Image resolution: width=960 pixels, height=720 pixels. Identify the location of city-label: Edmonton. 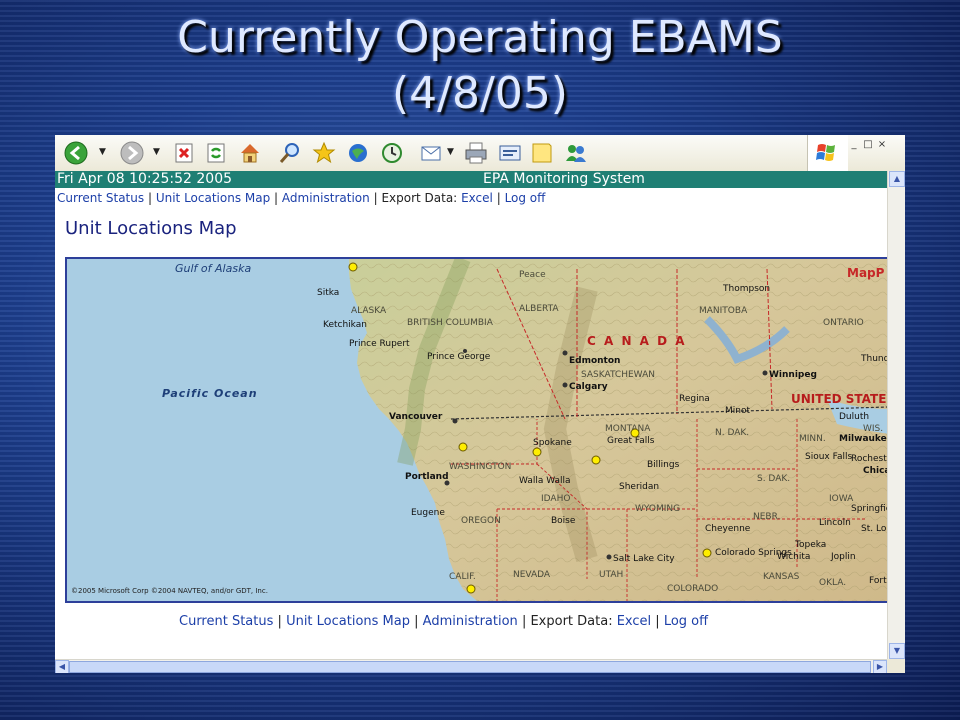
(594, 361).